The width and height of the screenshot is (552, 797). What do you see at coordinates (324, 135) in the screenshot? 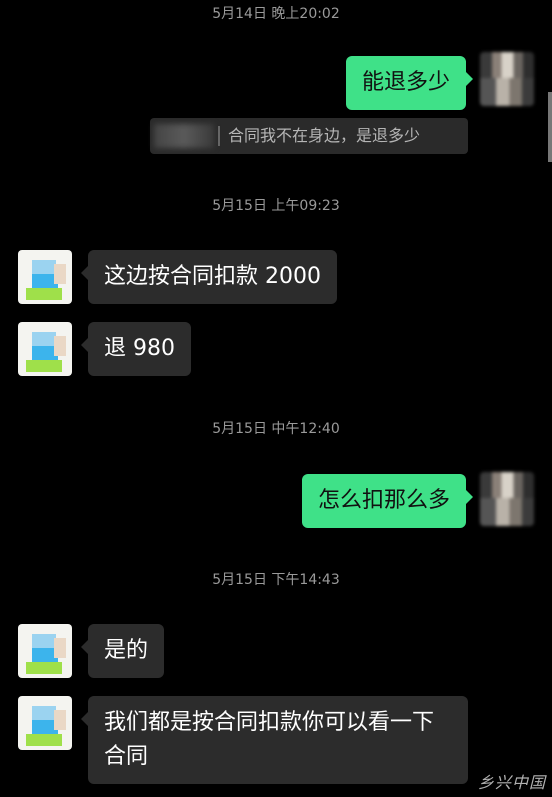
I see `quoted-text: 合同我不在身边，是退多少` at bounding box center [324, 135].